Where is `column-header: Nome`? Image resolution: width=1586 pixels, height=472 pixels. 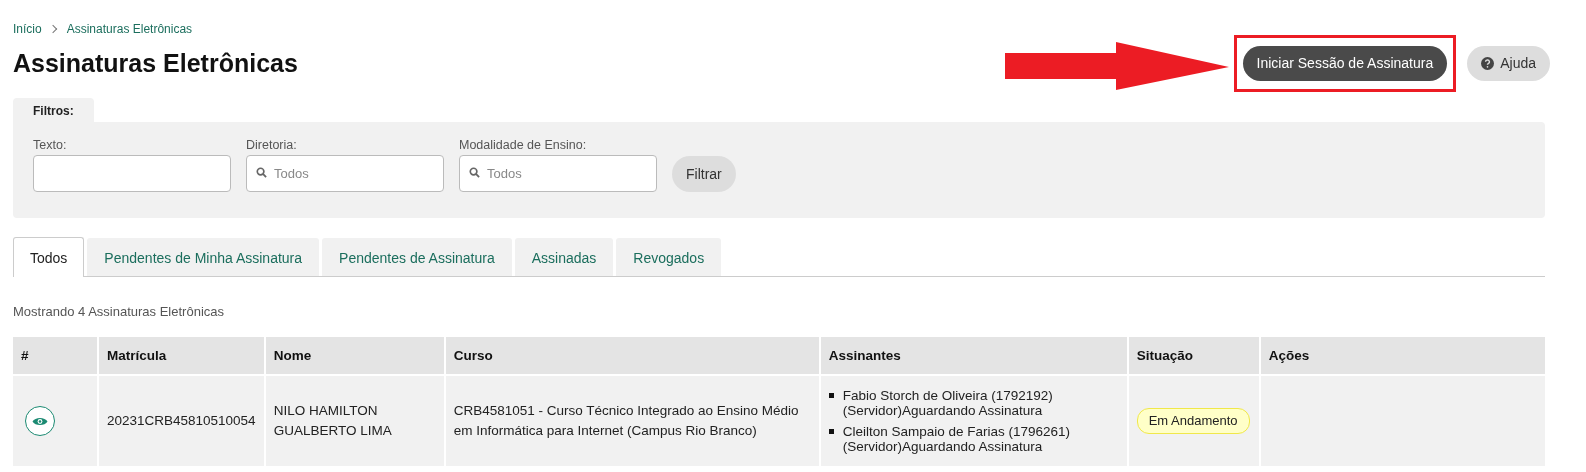 column-header: Nome is located at coordinates (354, 356).